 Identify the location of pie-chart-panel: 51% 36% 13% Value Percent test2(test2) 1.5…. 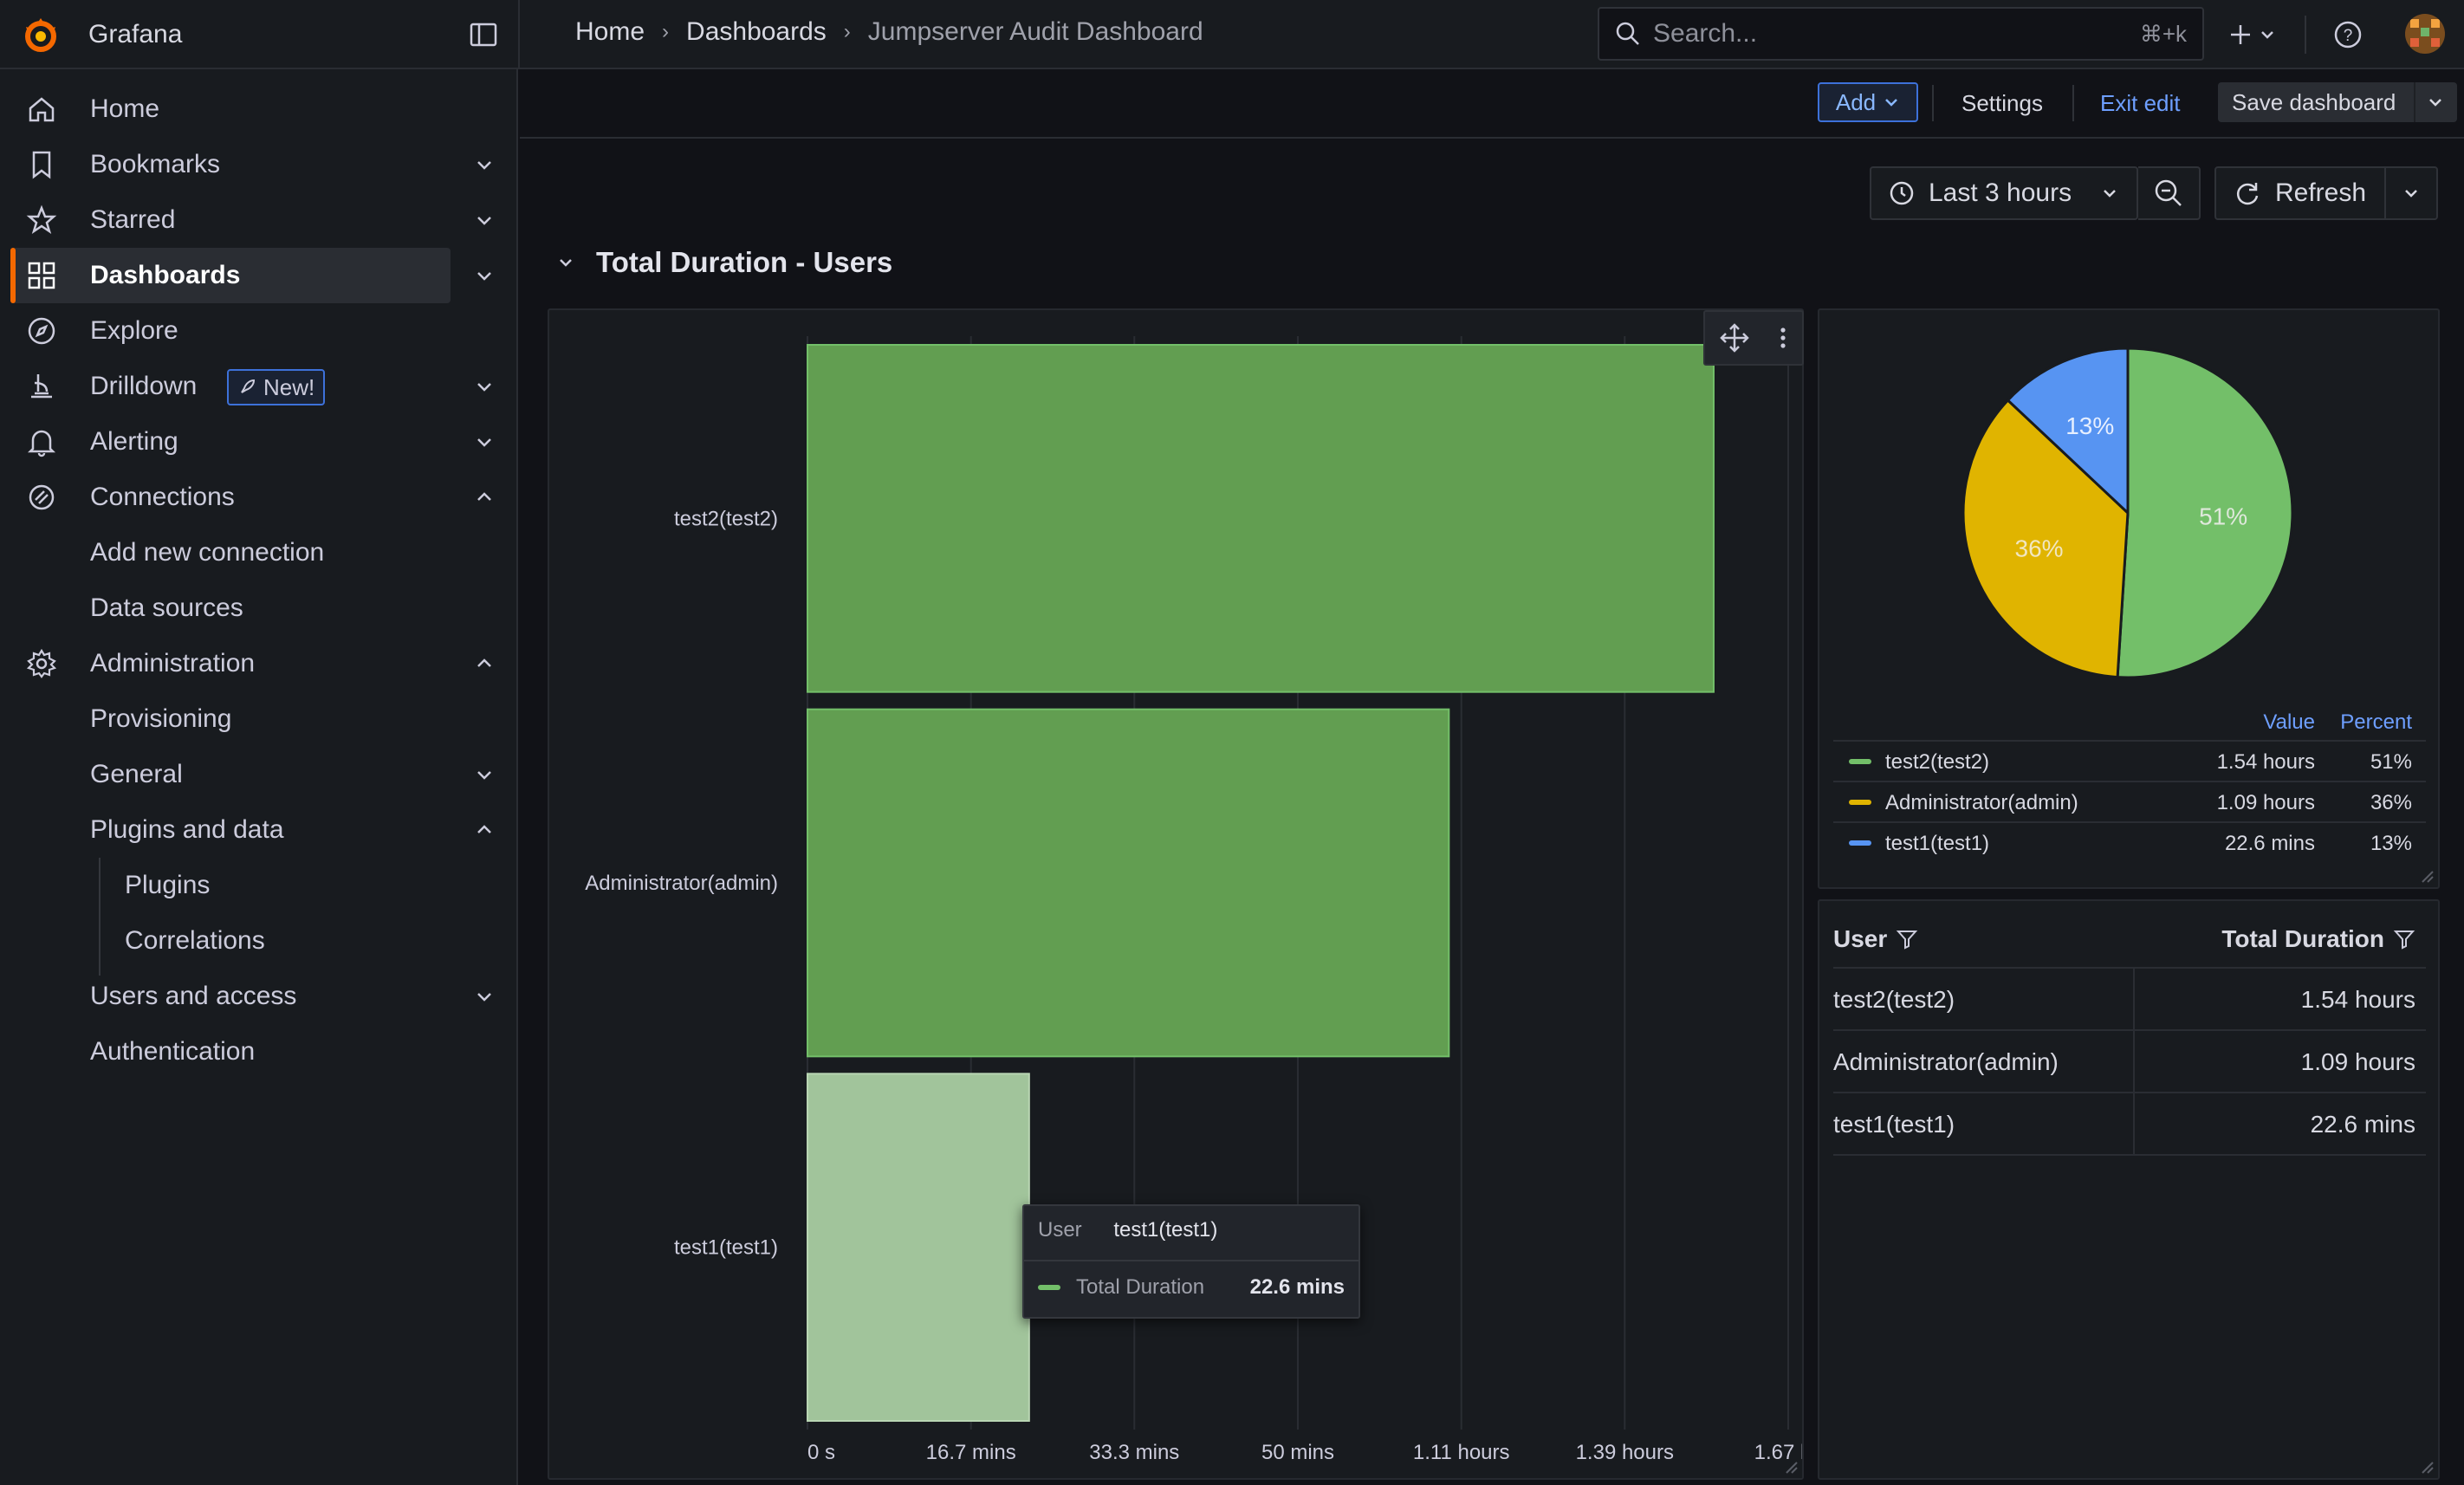
(2129, 598).